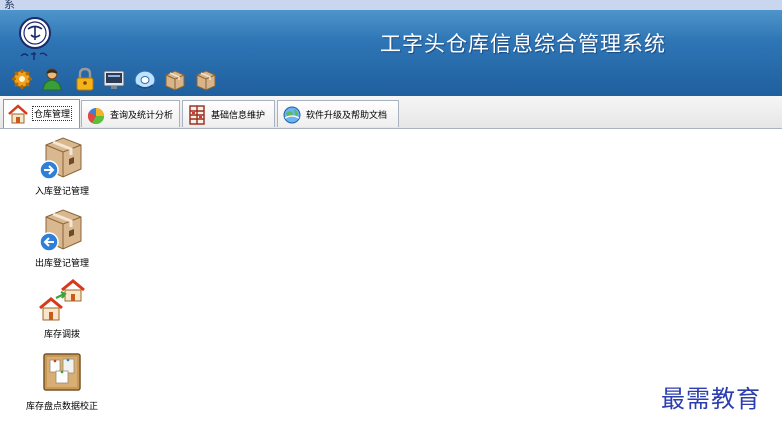  I want to click on module-outbound-registration: 出库登记管理, so click(62, 238).